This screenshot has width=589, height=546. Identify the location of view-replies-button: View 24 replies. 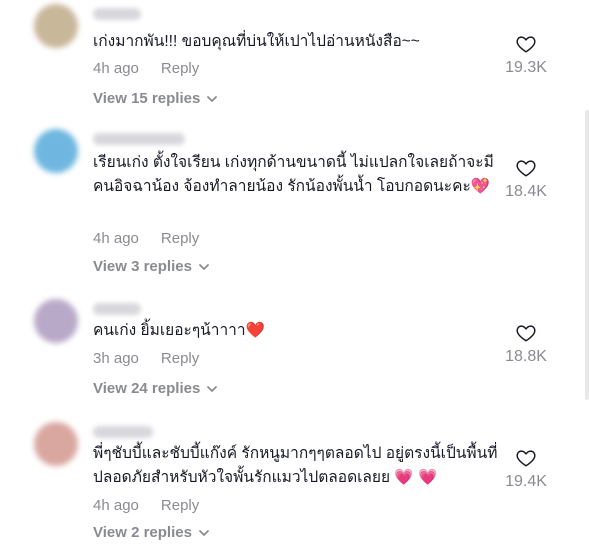
(155, 388).